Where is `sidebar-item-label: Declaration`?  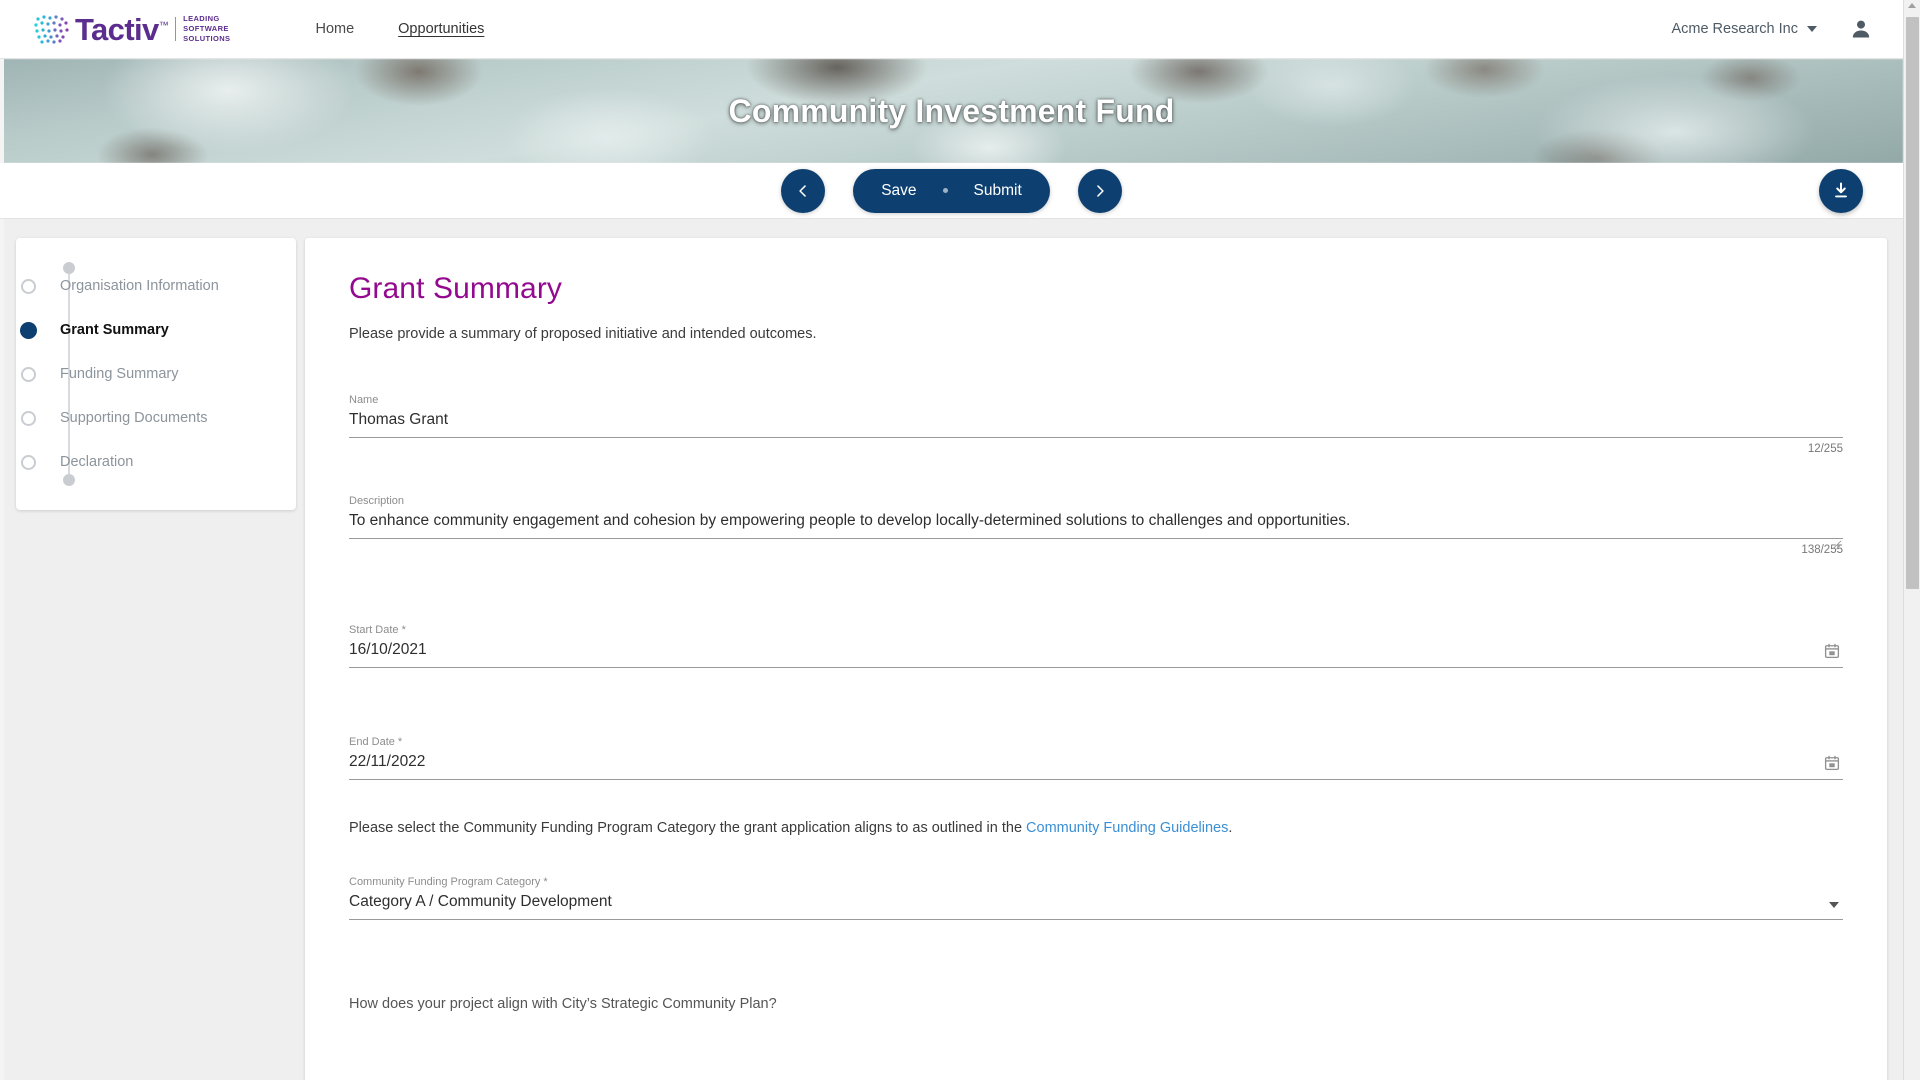
sidebar-item-label: Declaration is located at coordinates (97, 461).